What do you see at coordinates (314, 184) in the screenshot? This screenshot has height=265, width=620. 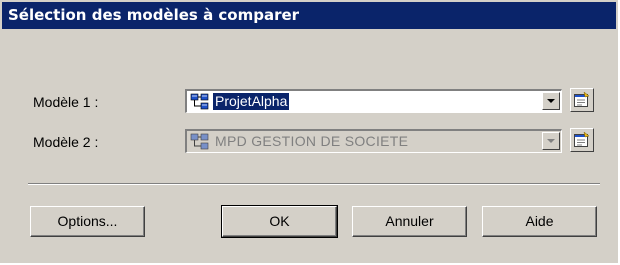 I see `separator` at bounding box center [314, 184].